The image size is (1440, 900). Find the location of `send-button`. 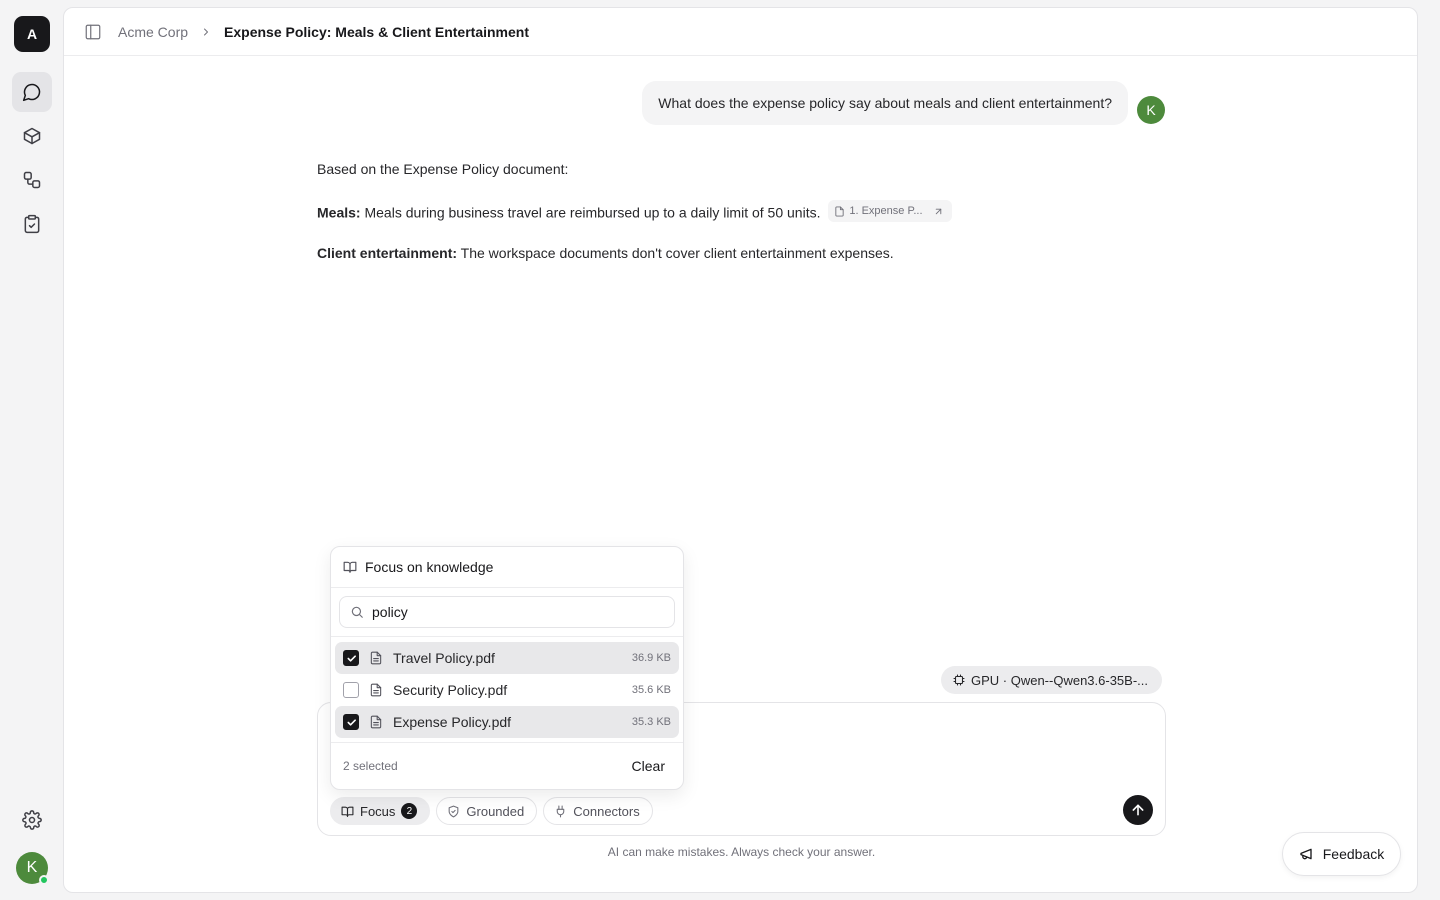

send-button is located at coordinates (1138, 810).